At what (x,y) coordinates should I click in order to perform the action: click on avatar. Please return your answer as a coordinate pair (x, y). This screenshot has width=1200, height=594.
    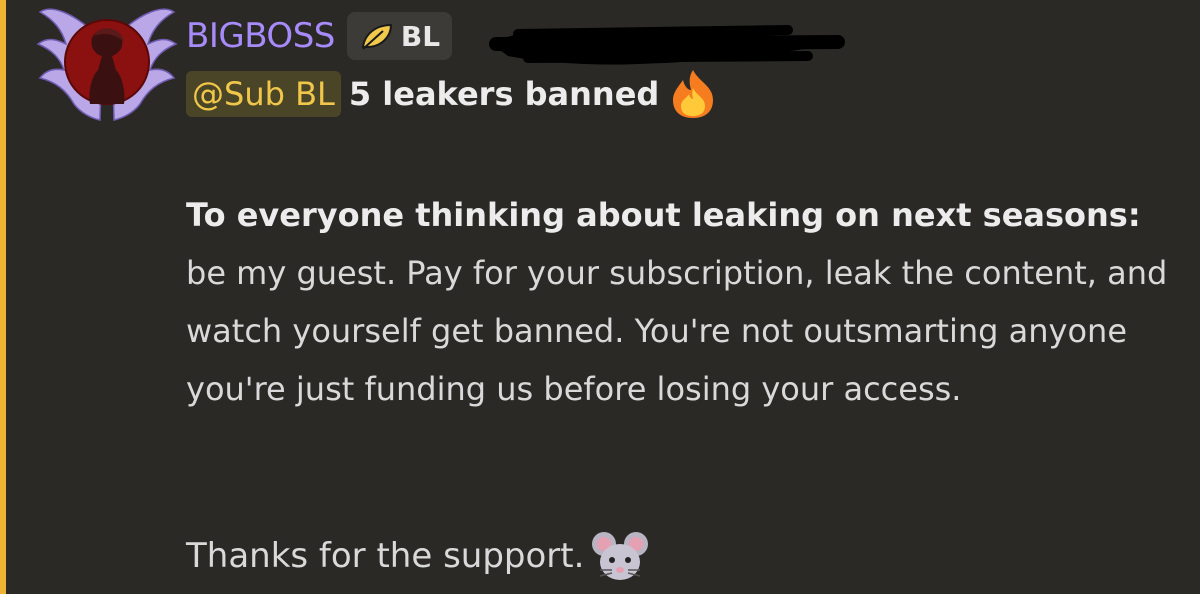
    Looking at the image, I should click on (107, 65).